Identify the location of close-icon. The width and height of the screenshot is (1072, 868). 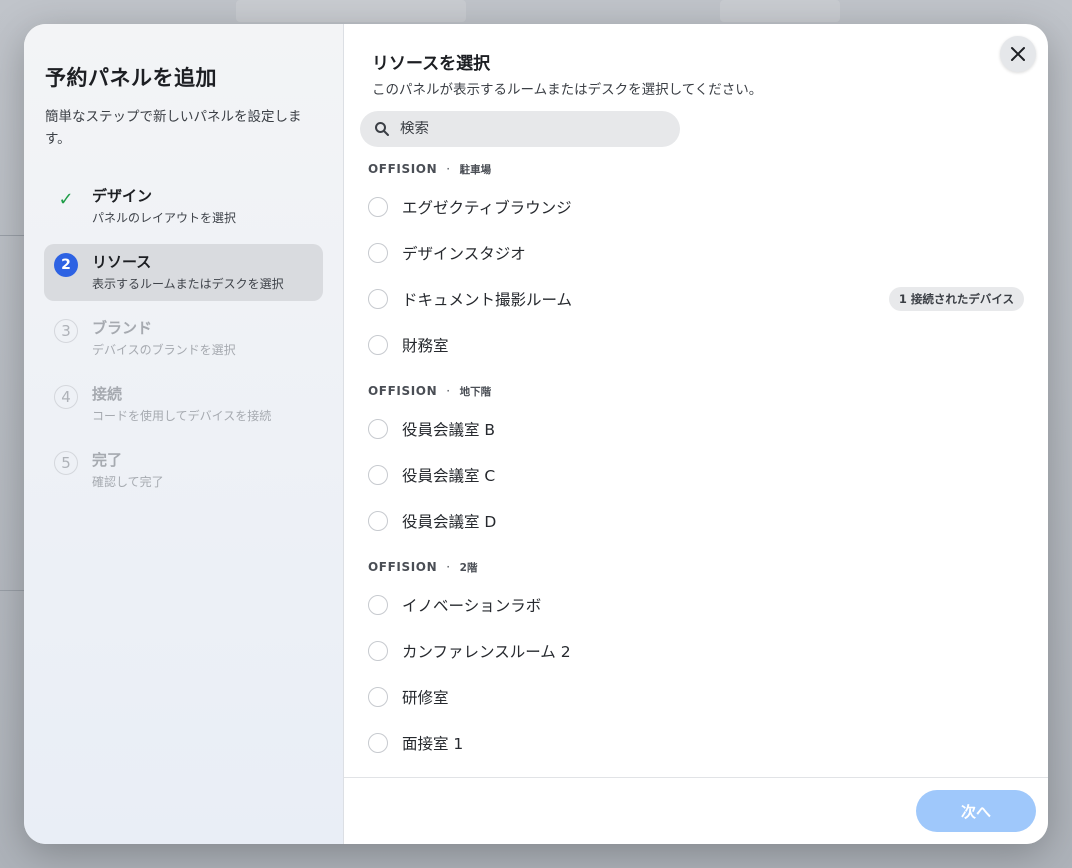
(1018, 54).